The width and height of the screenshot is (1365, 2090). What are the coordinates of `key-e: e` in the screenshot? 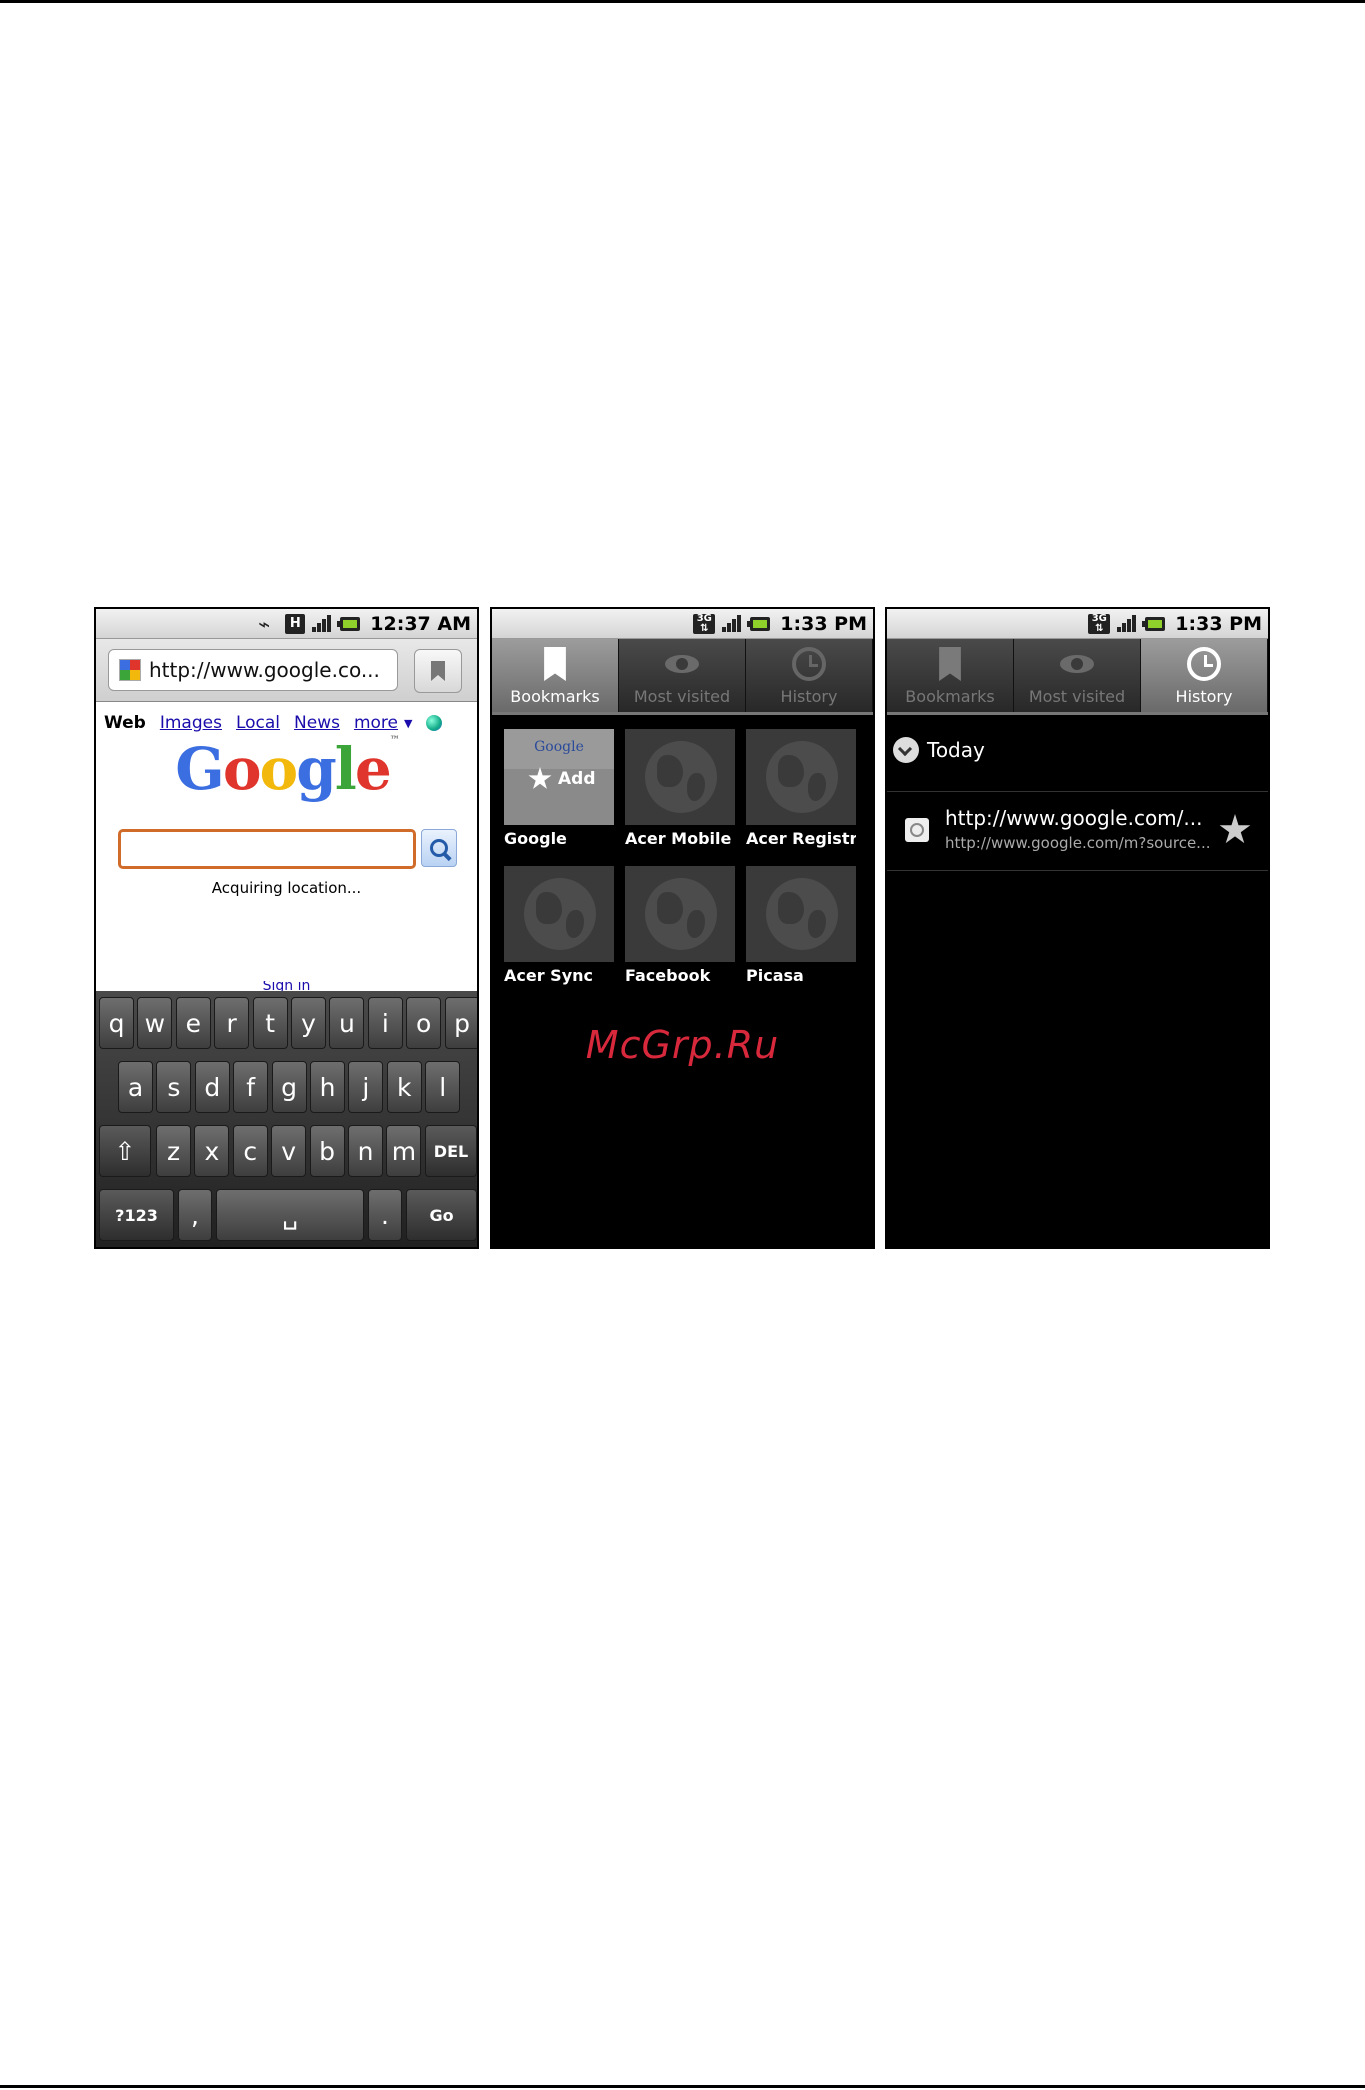 It's located at (193, 1023).